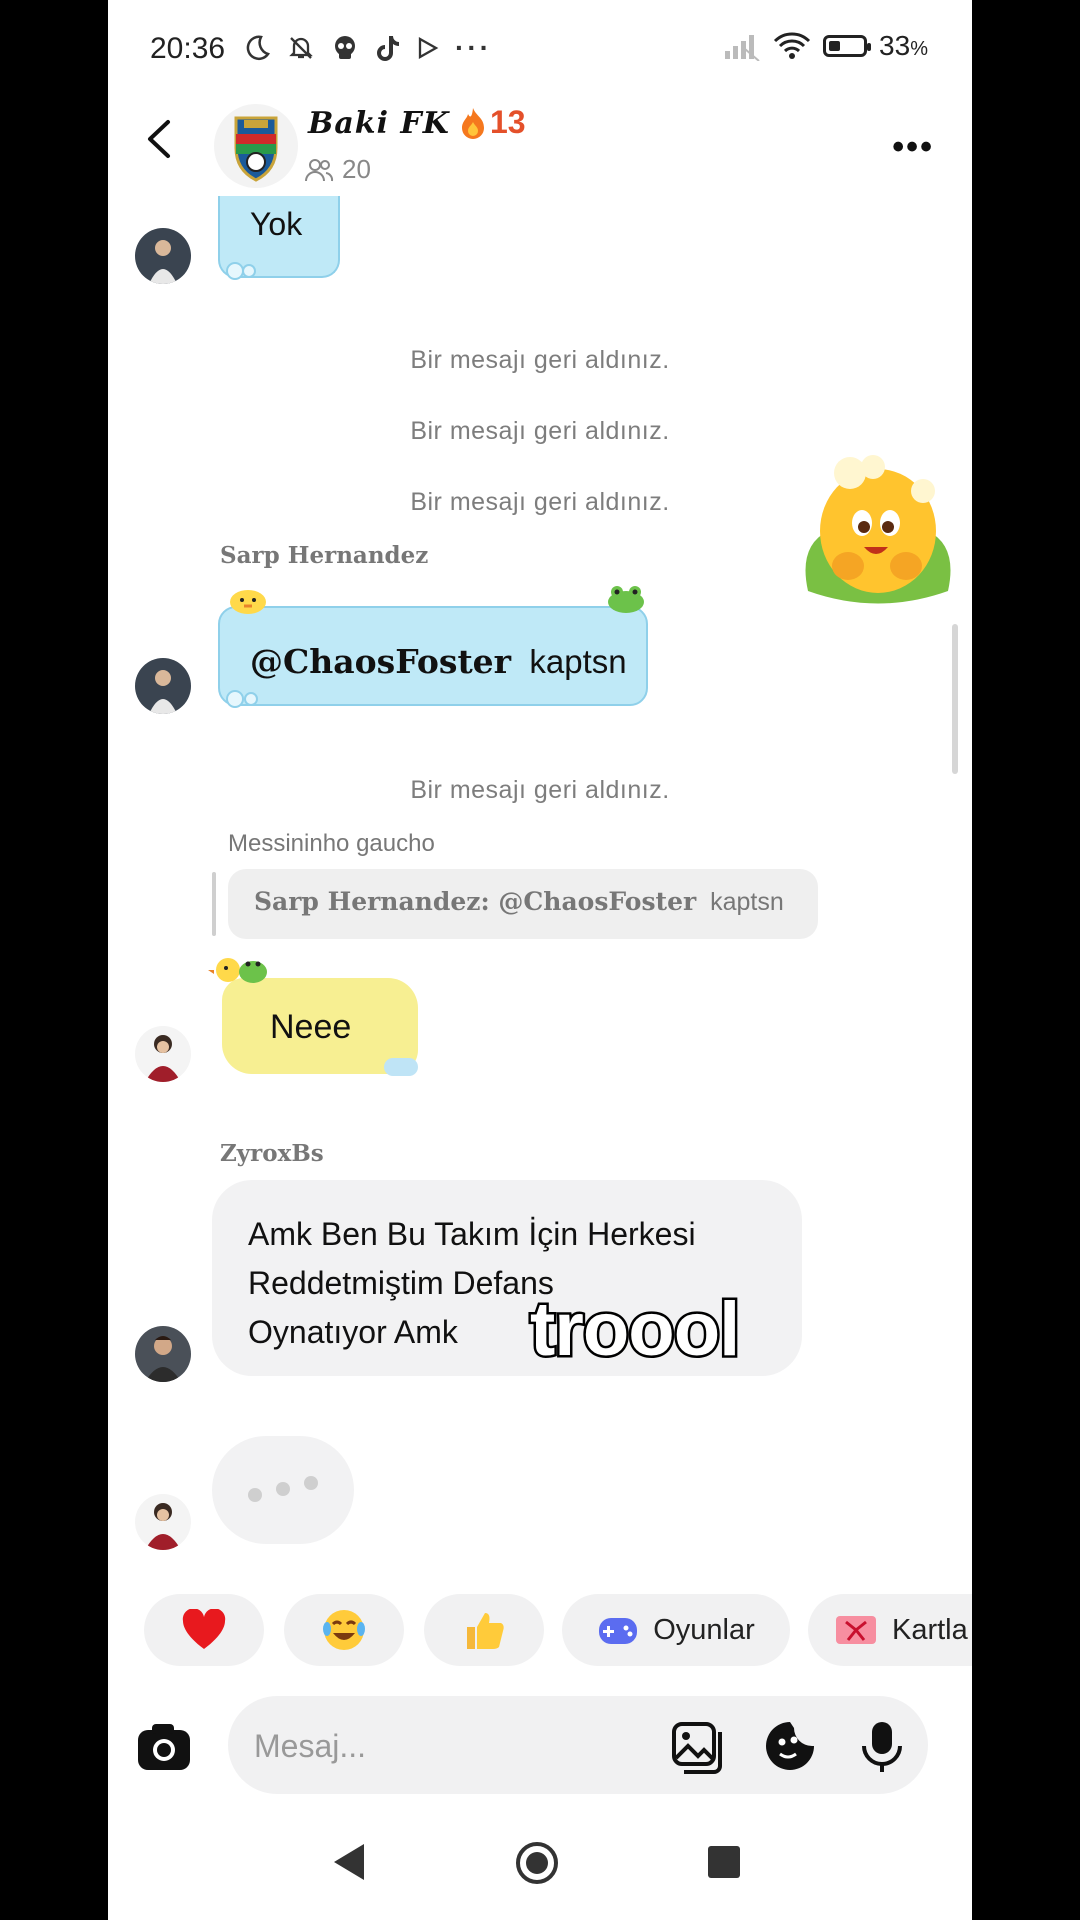 The height and width of the screenshot is (1920, 1080). Describe the element at coordinates (388, 48) in the screenshot. I see `tiktok-icon` at that location.